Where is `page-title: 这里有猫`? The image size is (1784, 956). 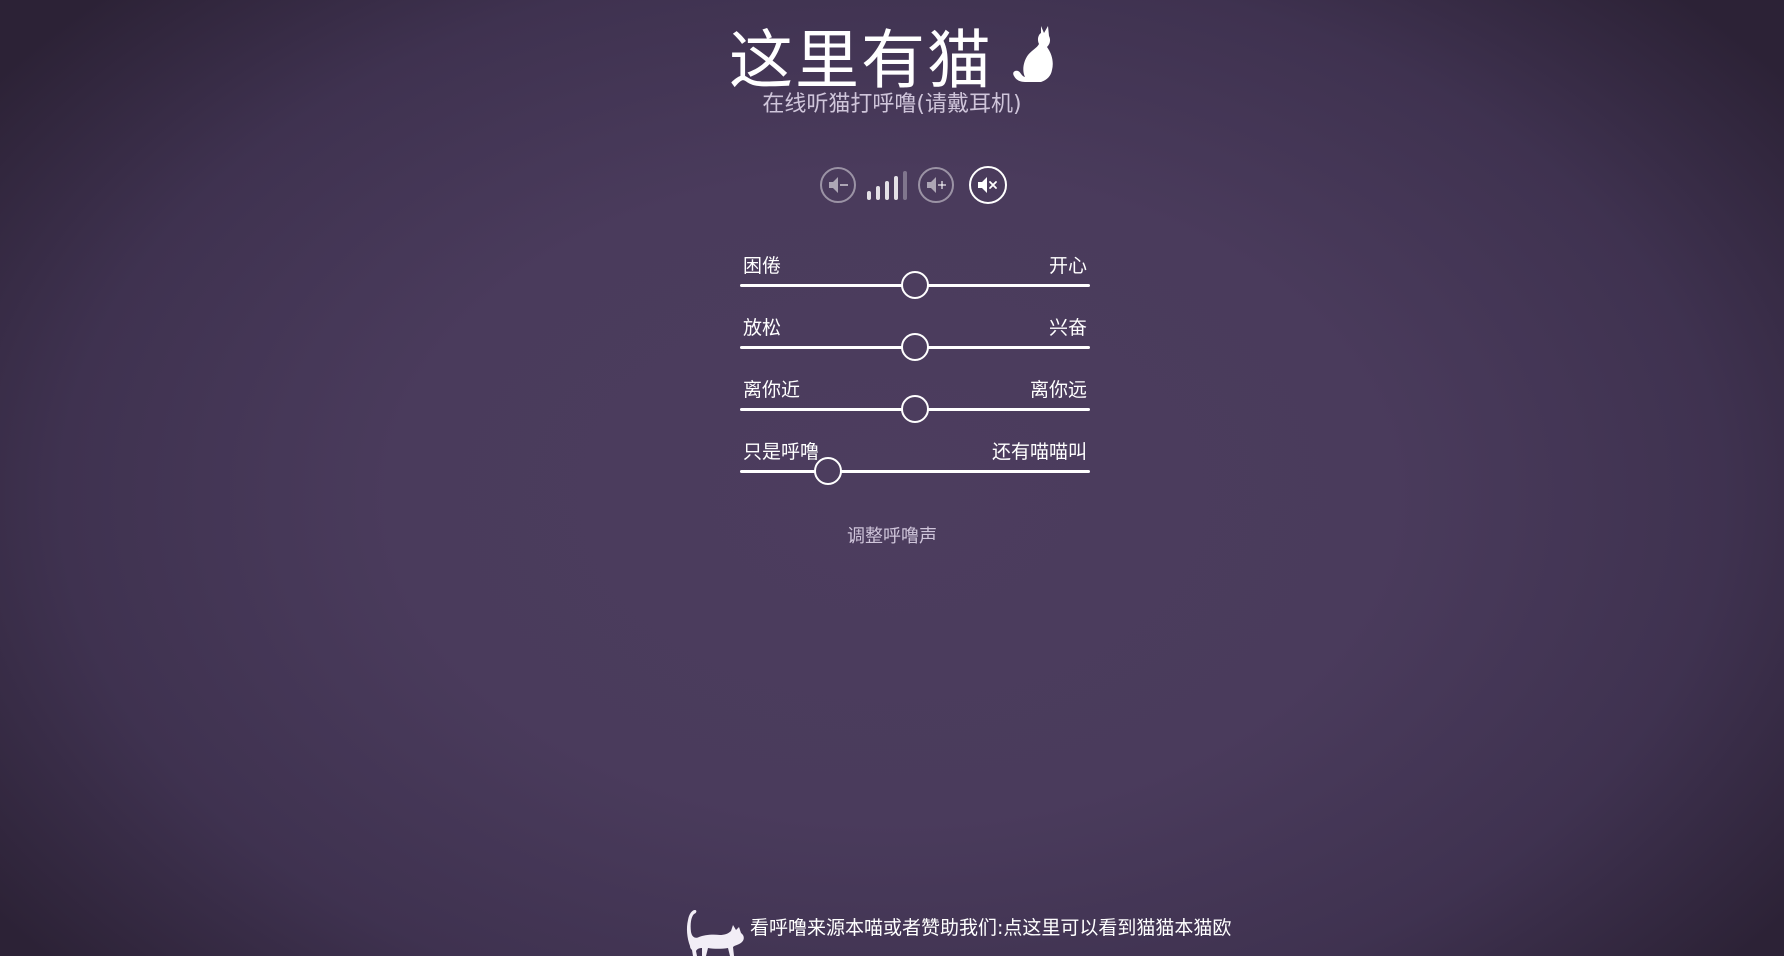
page-title: 这里有猫 is located at coordinates (892, 59).